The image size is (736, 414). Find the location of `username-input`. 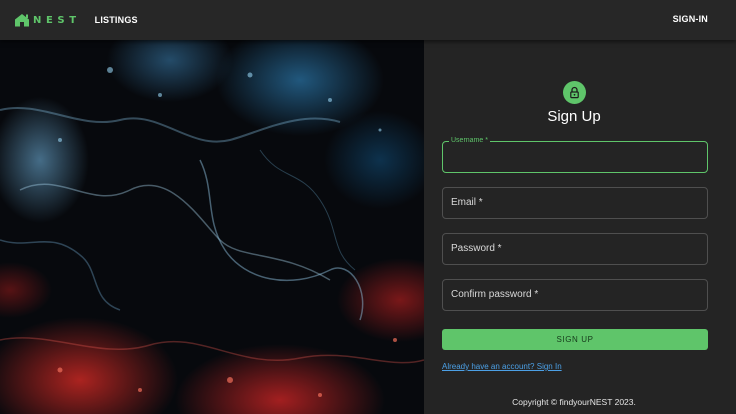

username-input is located at coordinates (575, 157).